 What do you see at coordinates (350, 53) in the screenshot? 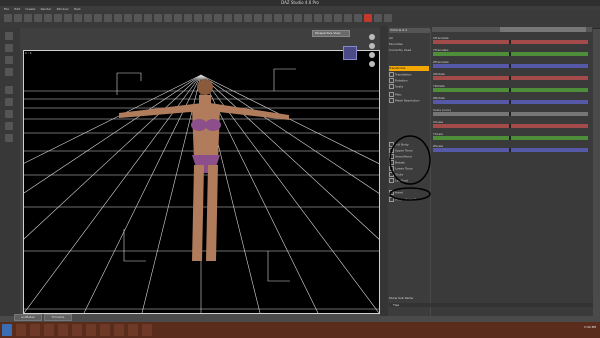
I see `view-cube` at bounding box center [350, 53].